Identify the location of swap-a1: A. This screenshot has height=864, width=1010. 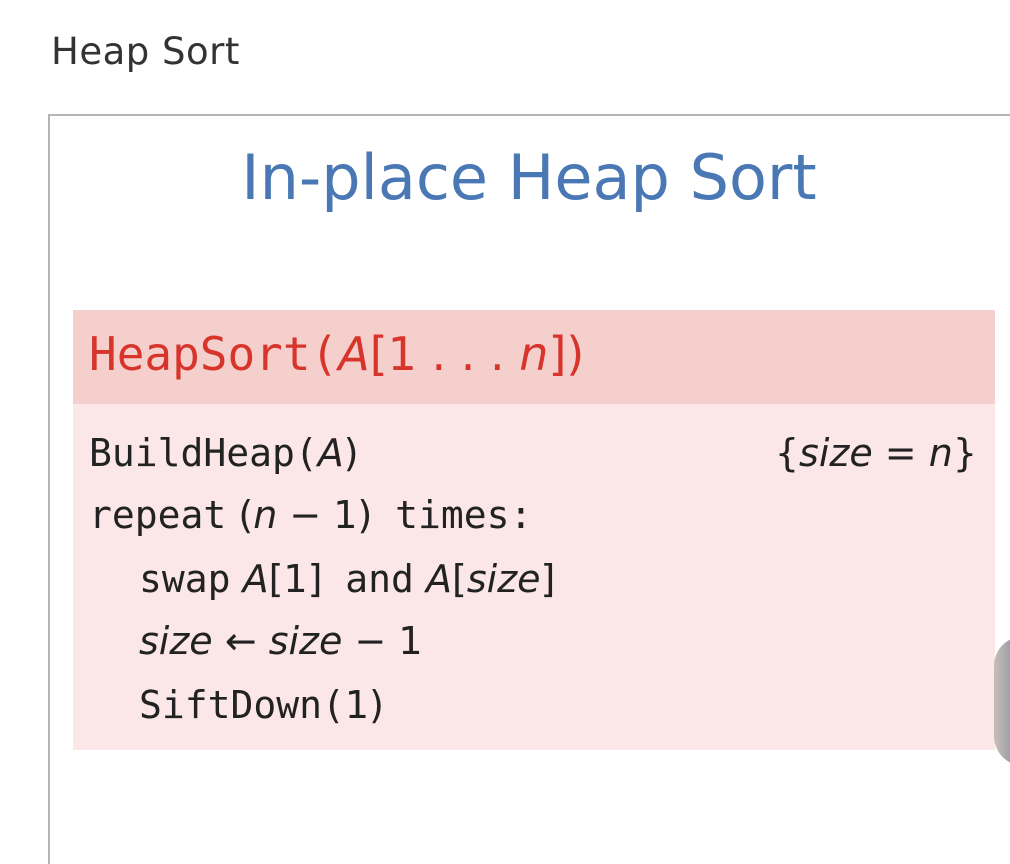
(249, 579).